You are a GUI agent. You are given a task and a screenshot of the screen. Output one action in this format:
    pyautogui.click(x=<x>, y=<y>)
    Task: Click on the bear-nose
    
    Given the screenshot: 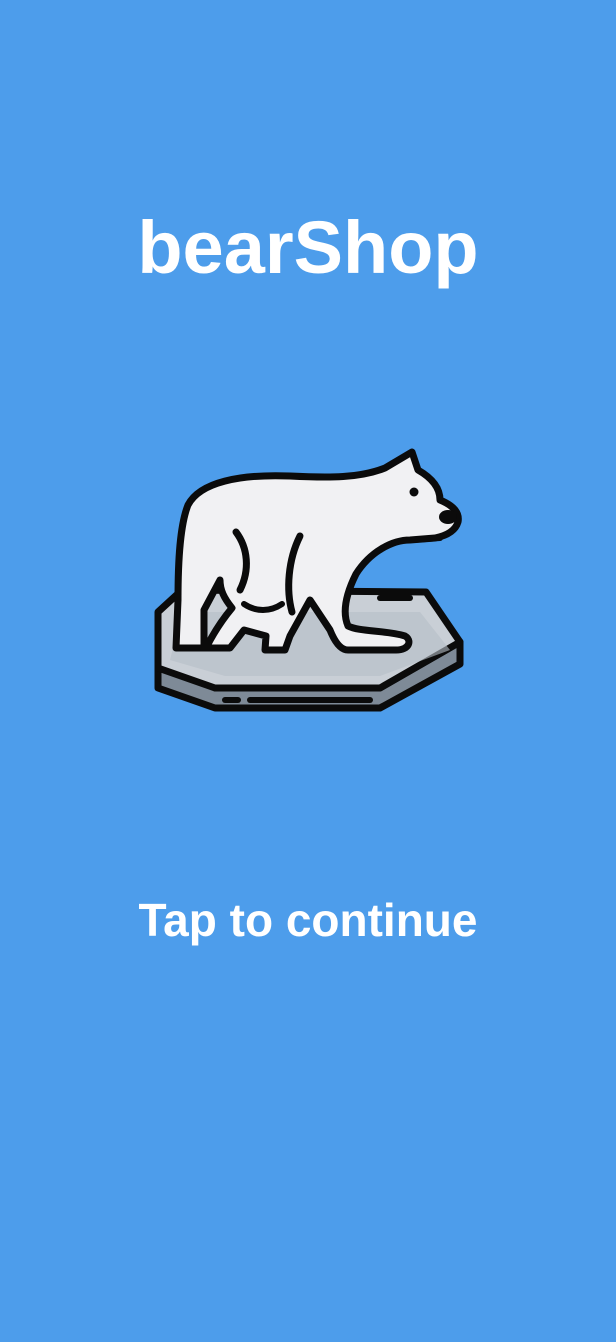 What is the action you would take?
    pyautogui.click(x=448, y=517)
    